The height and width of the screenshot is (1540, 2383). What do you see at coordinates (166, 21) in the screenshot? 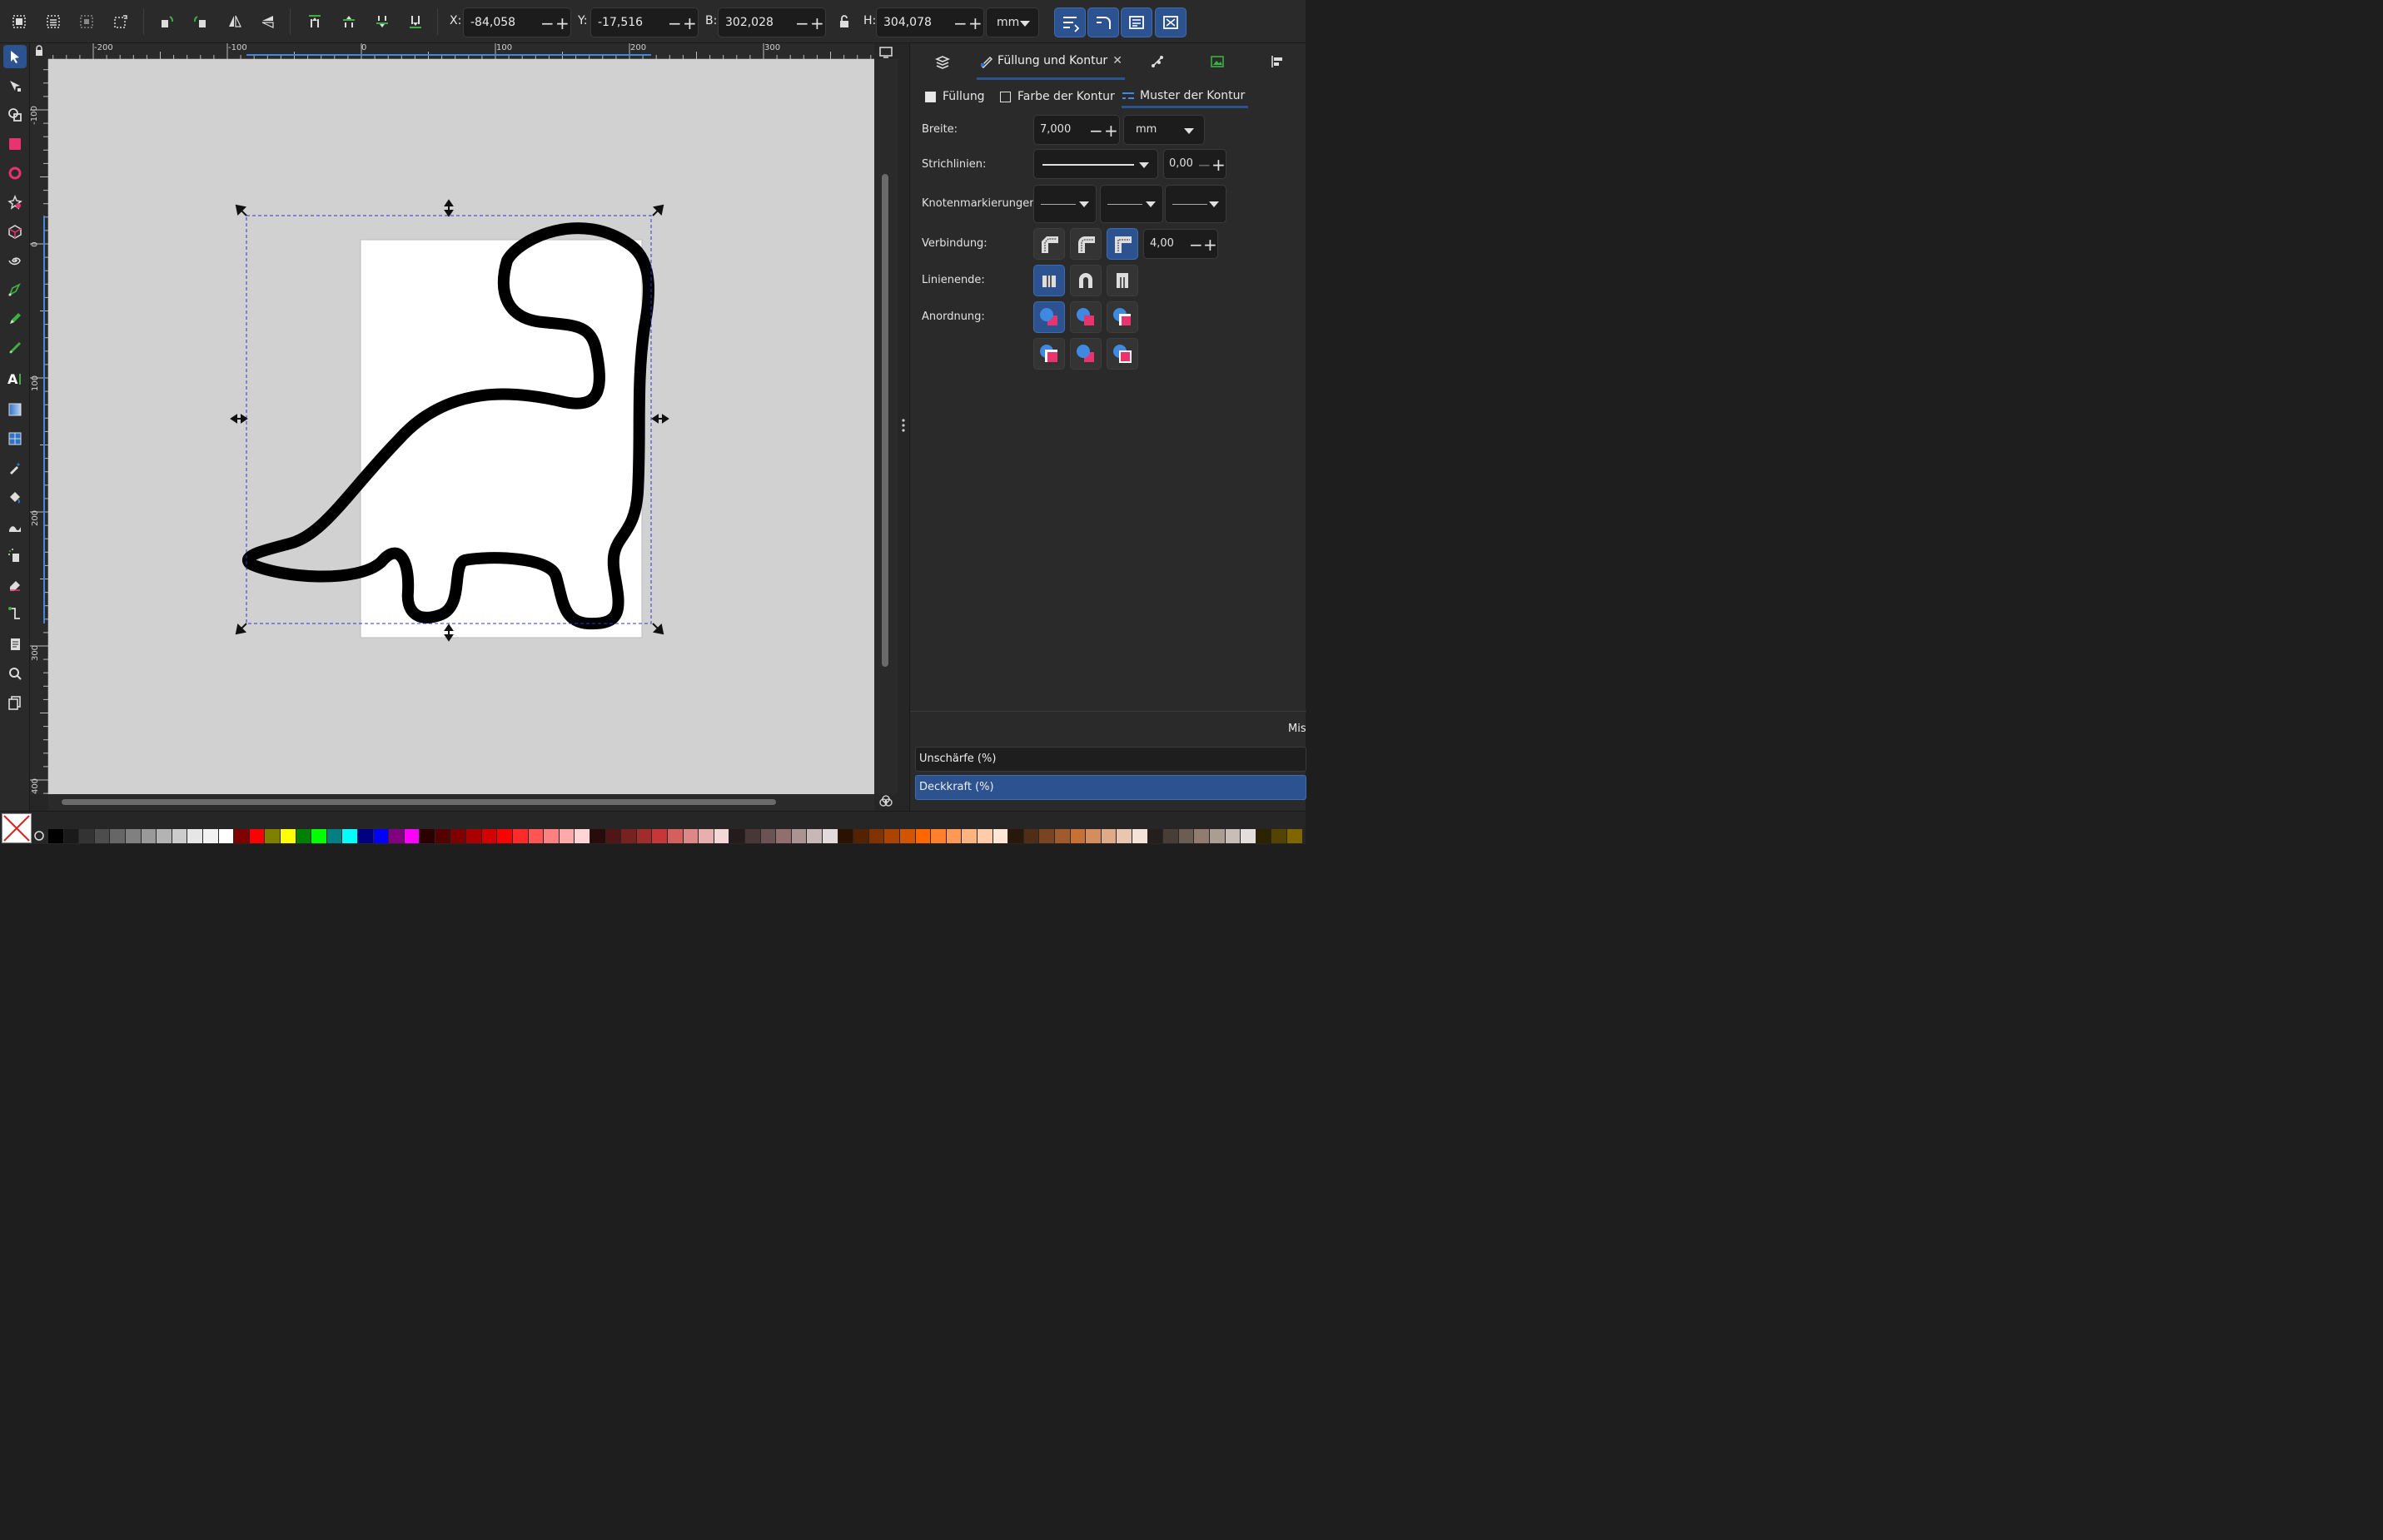
I see `rotate-ccw-icon` at bounding box center [166, 21].